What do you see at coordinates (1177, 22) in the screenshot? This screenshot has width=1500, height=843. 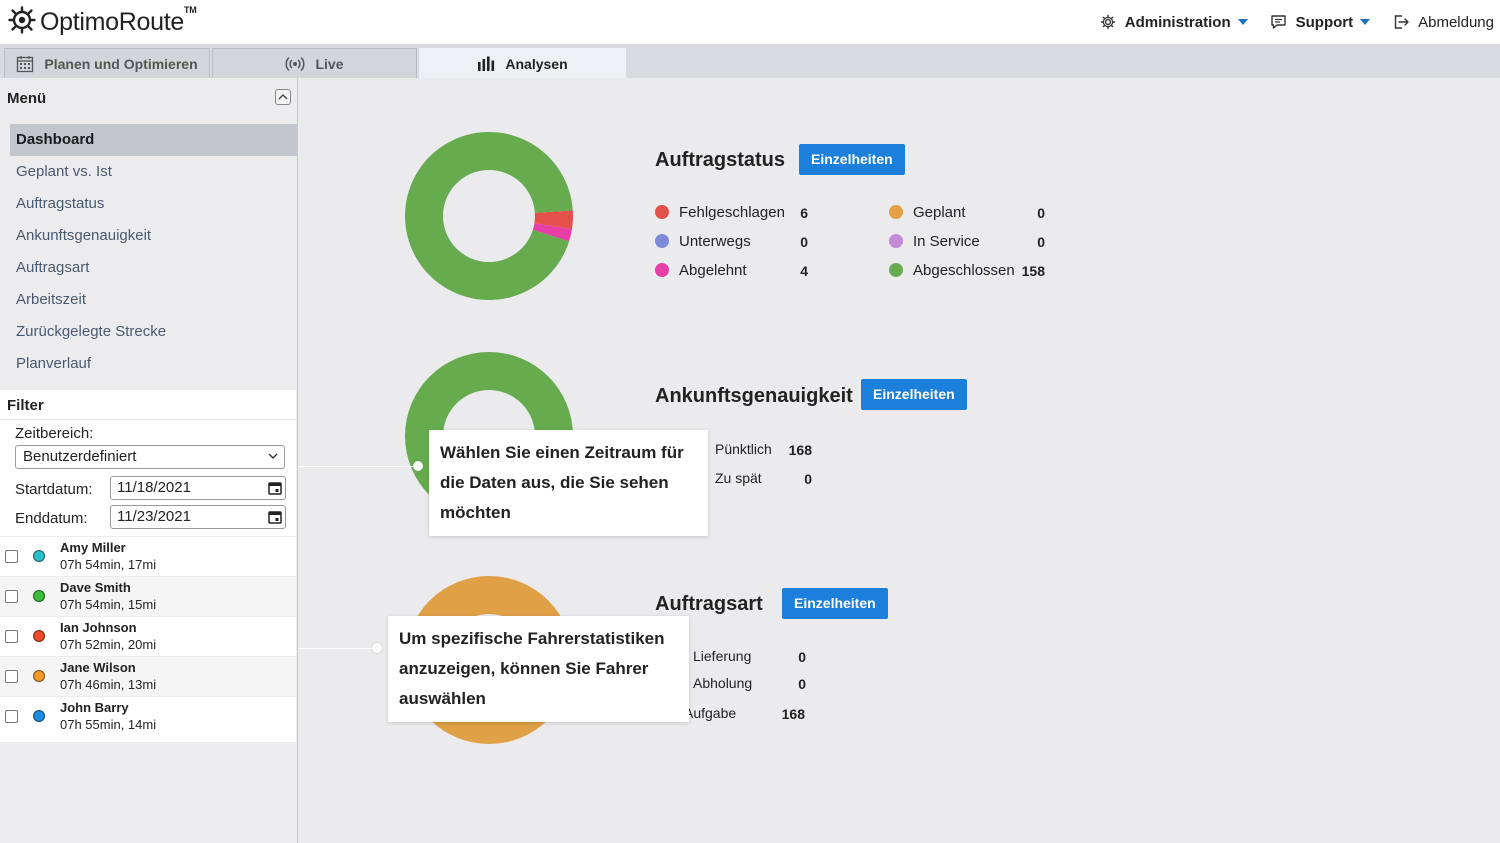 I see `administration-label: Administration` at bounding box center [1177, 22].